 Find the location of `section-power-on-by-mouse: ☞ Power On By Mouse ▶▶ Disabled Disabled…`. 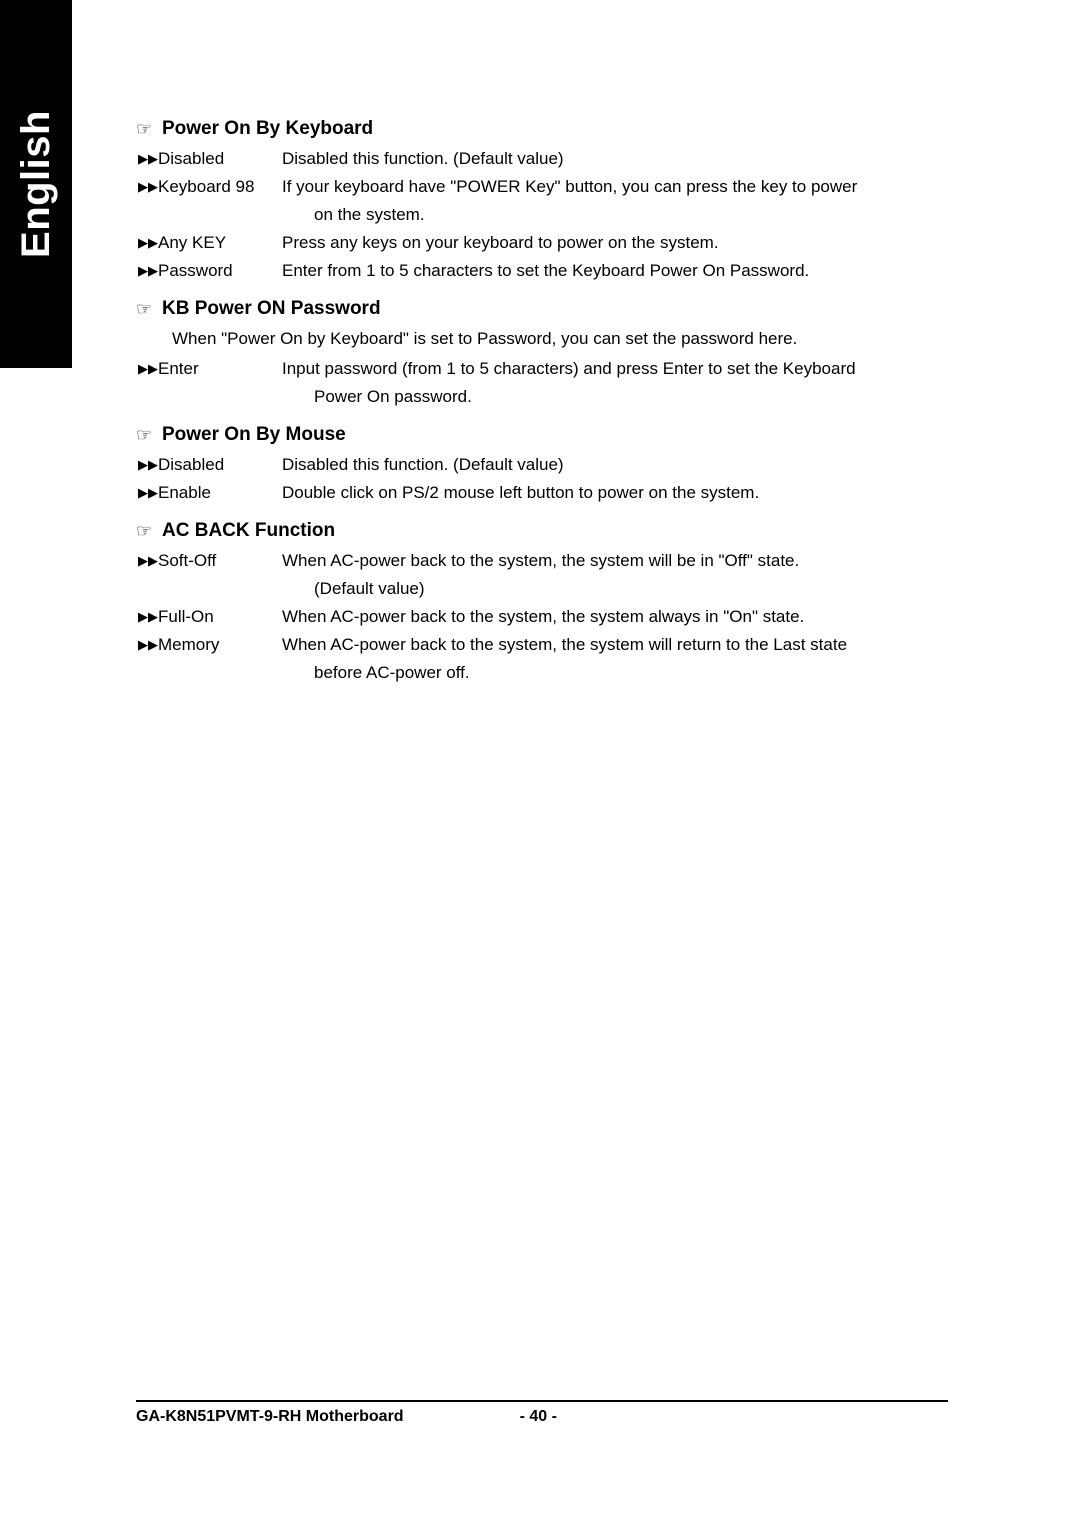

section-power-on-by-mouse: ☞ Power On By Mouse ▶▶ Disabled Disabled… is located at coordinates (551, 465).